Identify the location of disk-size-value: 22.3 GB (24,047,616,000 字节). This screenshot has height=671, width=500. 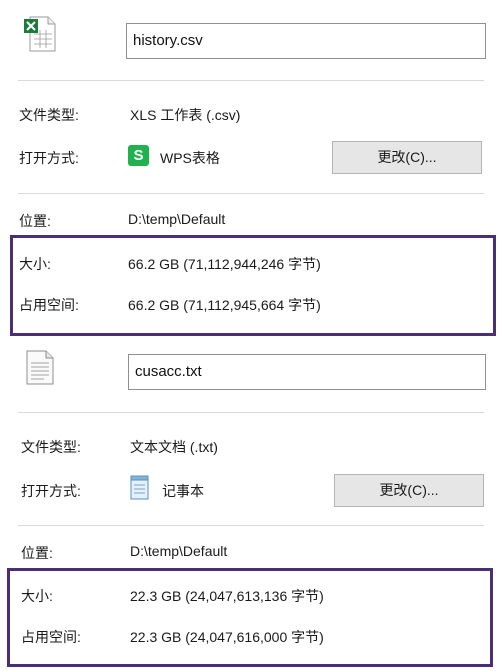
(227, 637).